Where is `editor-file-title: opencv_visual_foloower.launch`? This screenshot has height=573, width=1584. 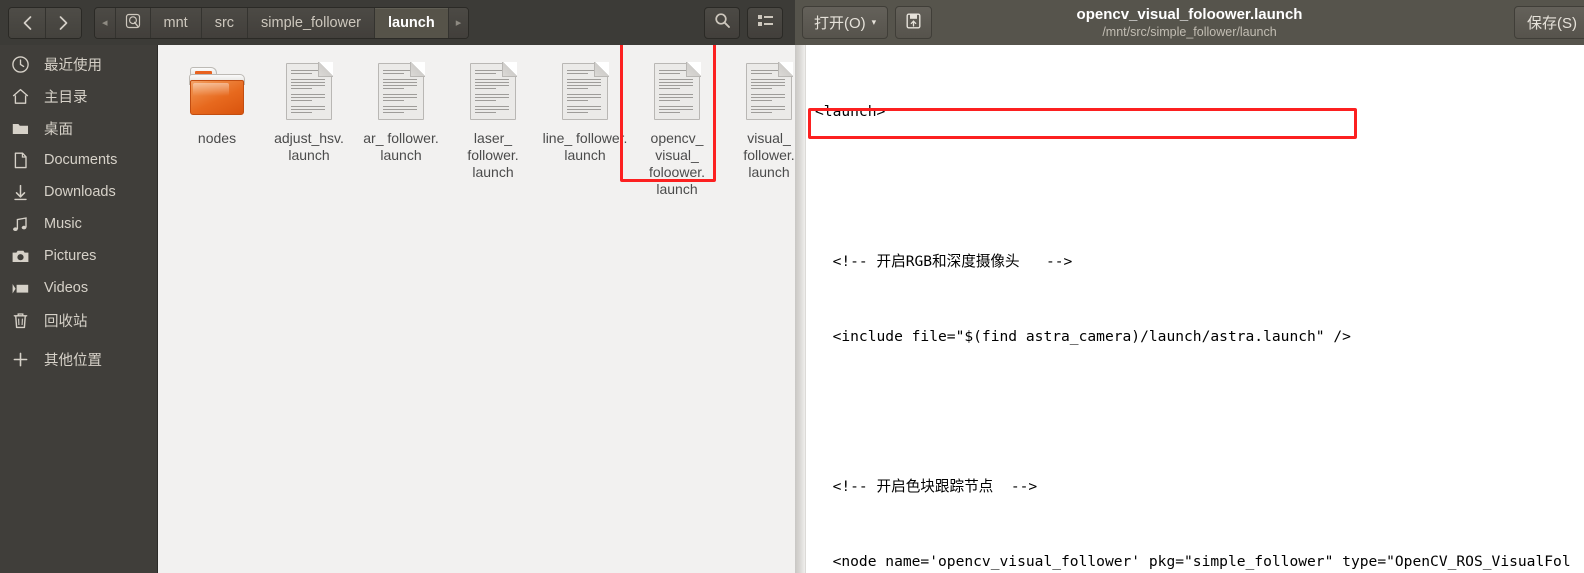
editor-file-title: opencv_visual_foloower.launch is located at coordinates (1189, 14).